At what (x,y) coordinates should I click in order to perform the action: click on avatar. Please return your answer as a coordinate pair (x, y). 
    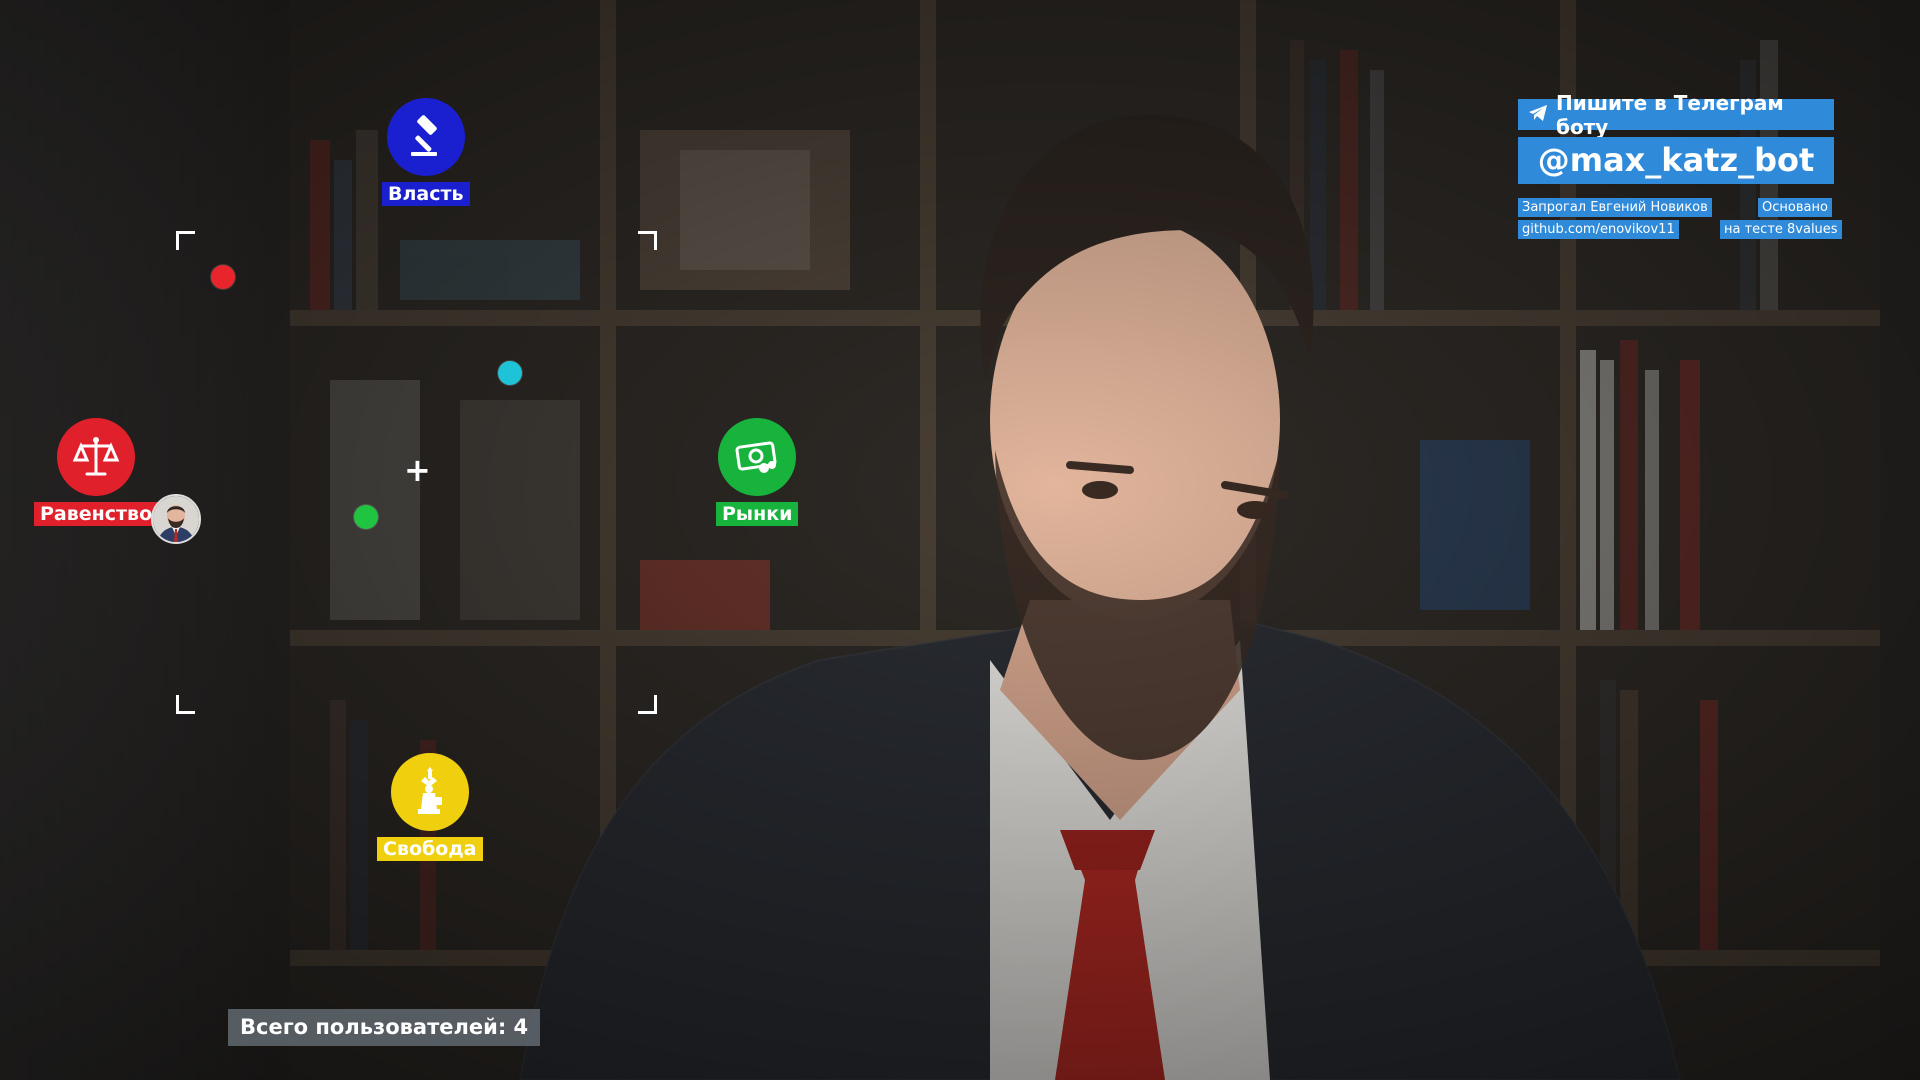
    Looking at the image, I should click on (176, 519).